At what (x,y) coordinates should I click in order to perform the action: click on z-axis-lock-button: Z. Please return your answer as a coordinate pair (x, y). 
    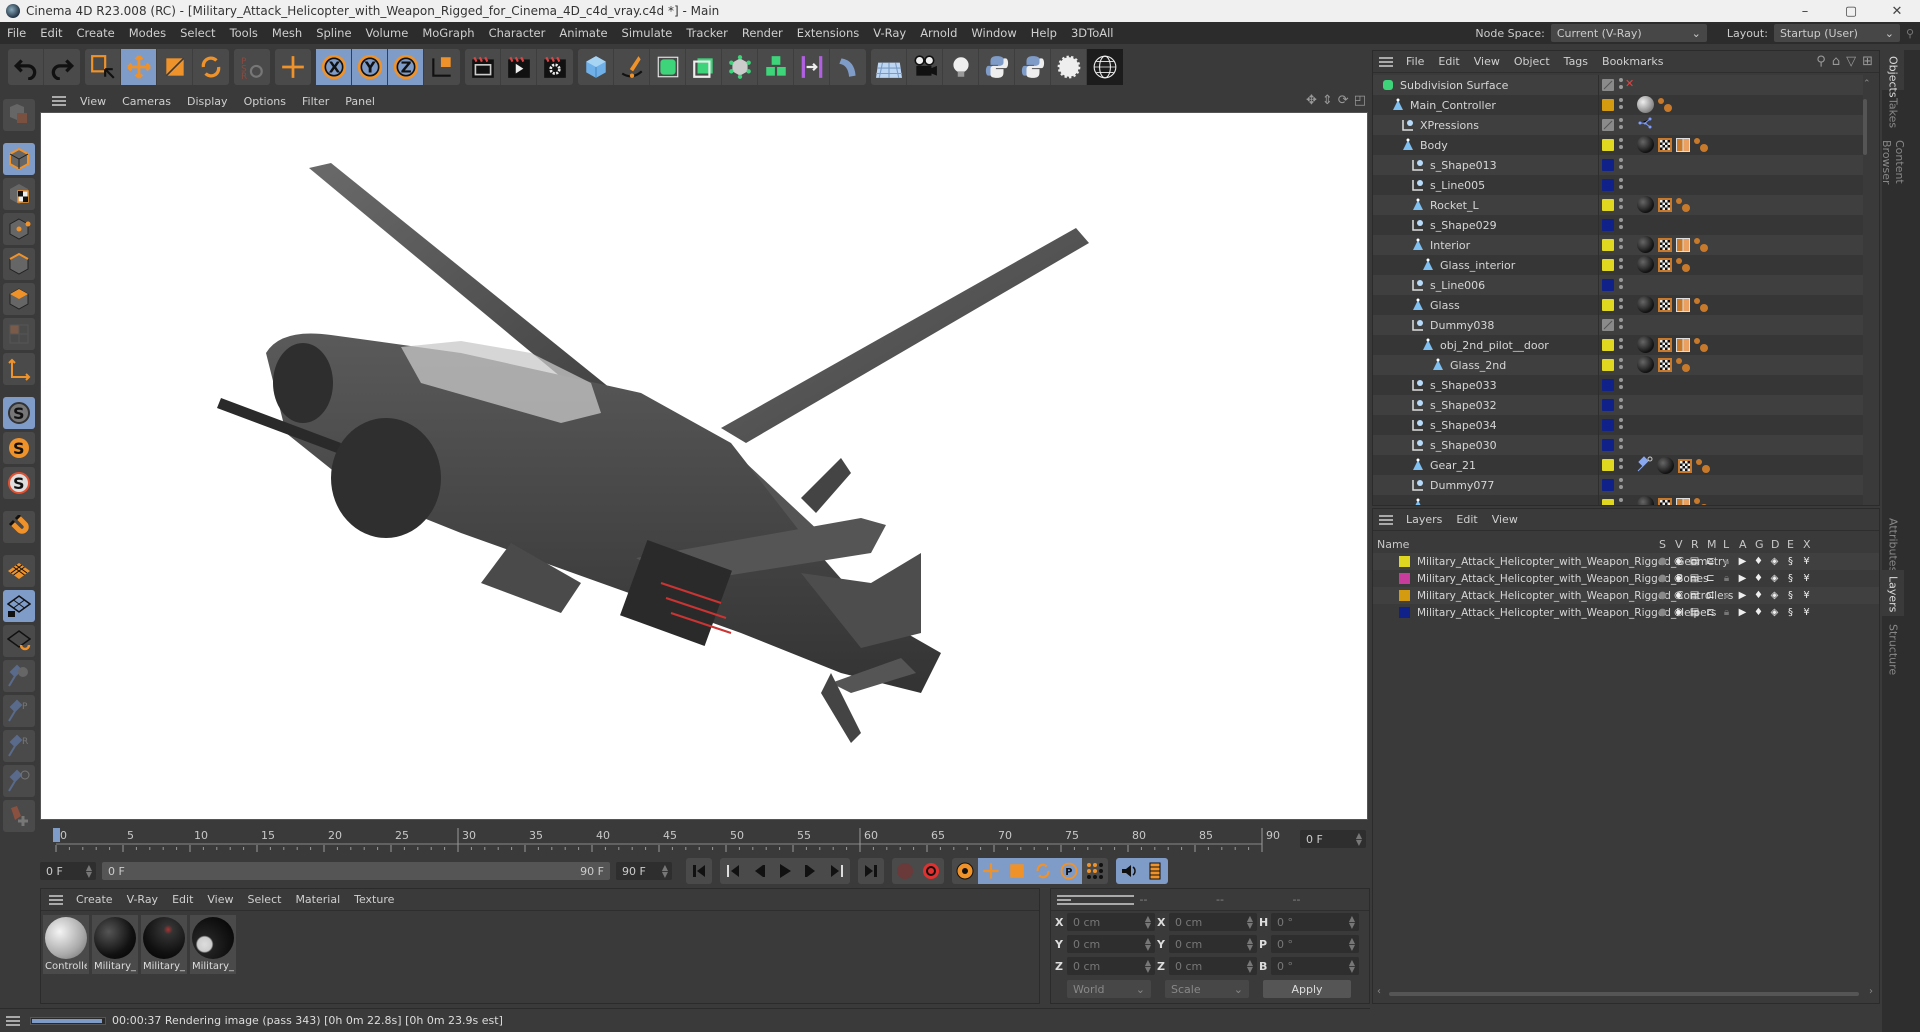
    Looking at the image, I should click on (406, 67).